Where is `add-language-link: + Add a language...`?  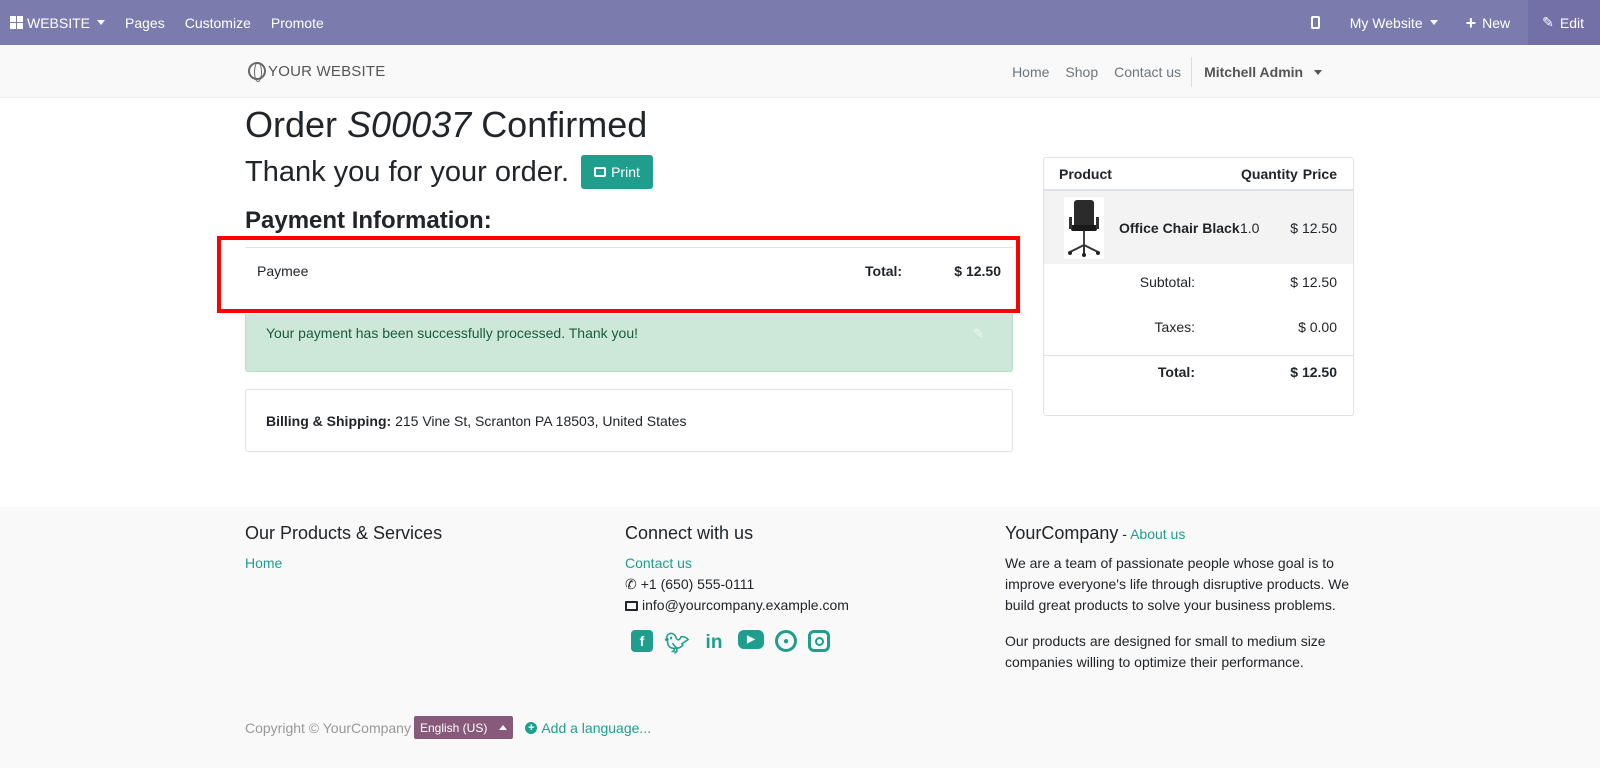 add-language-link: + Add a language... is located at coordinates (588, 728).